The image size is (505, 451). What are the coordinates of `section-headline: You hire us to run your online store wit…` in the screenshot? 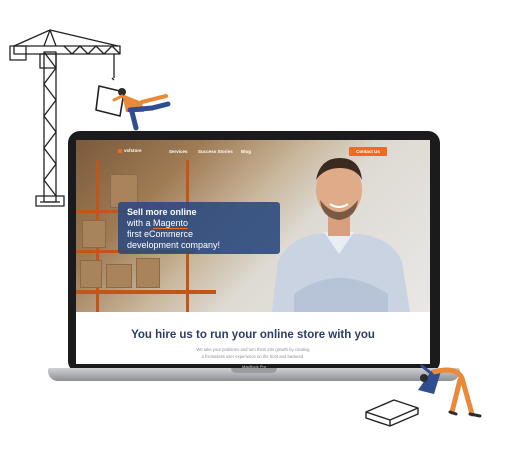 It's located at (253, 335).